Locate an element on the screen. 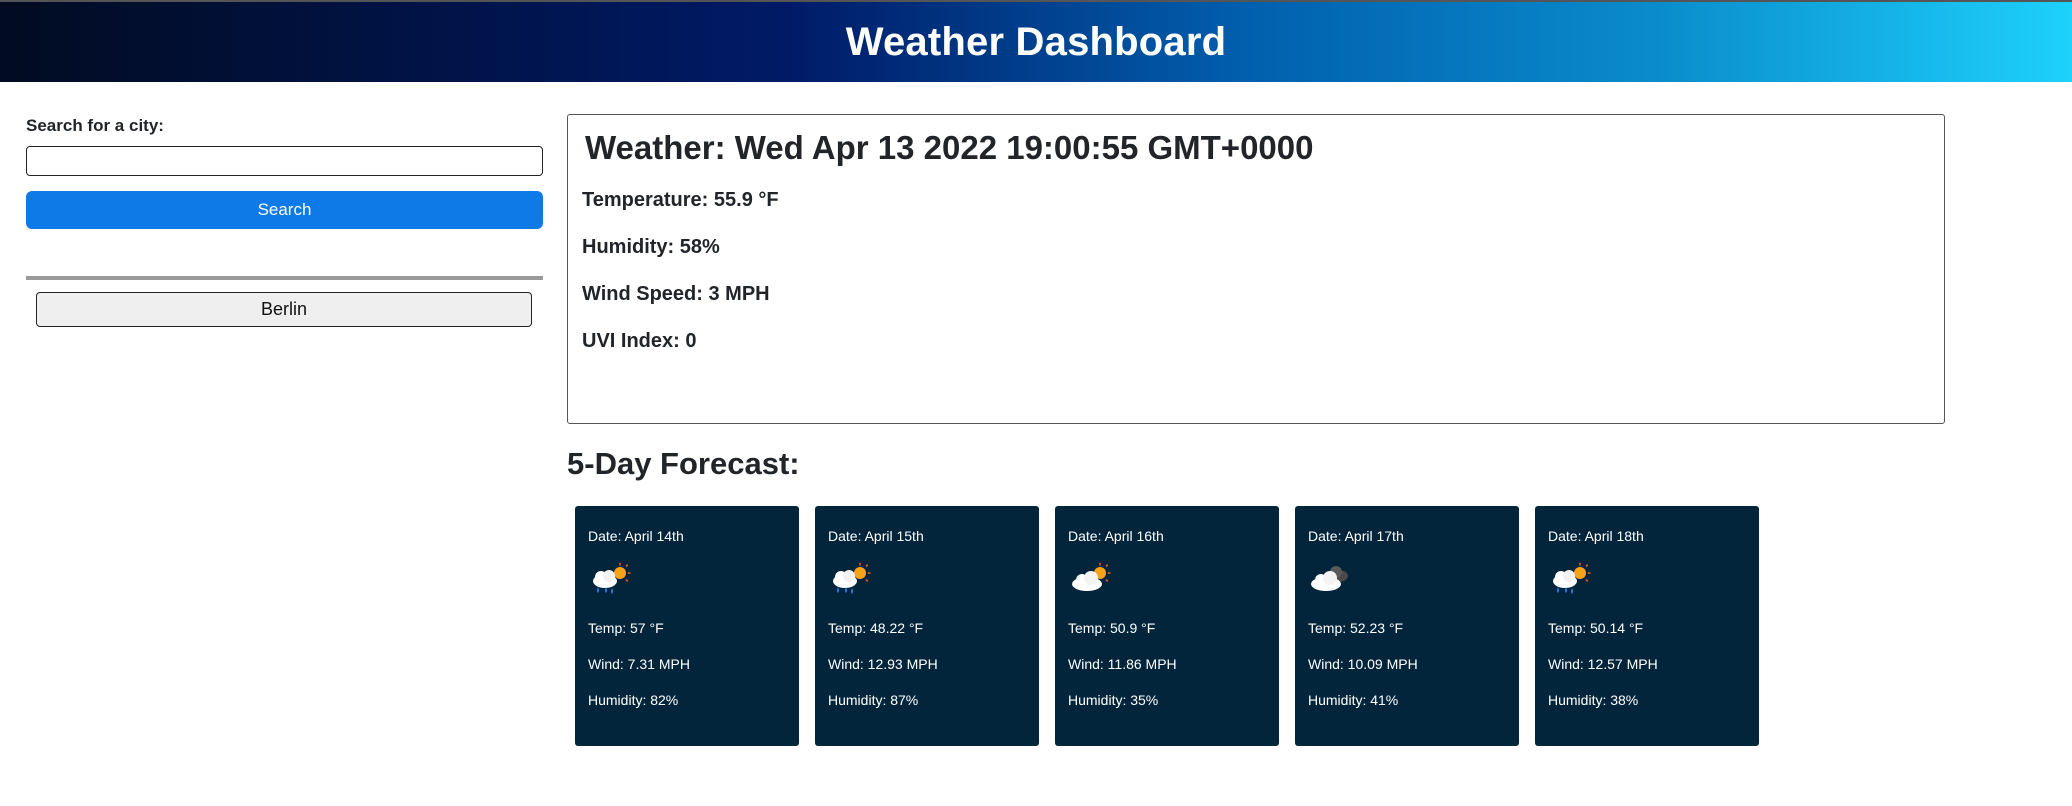 This screenshot has width=2072, height=806. forecast-wind: Wind: 10.09 MPH is located at coordinates (1363, 664).